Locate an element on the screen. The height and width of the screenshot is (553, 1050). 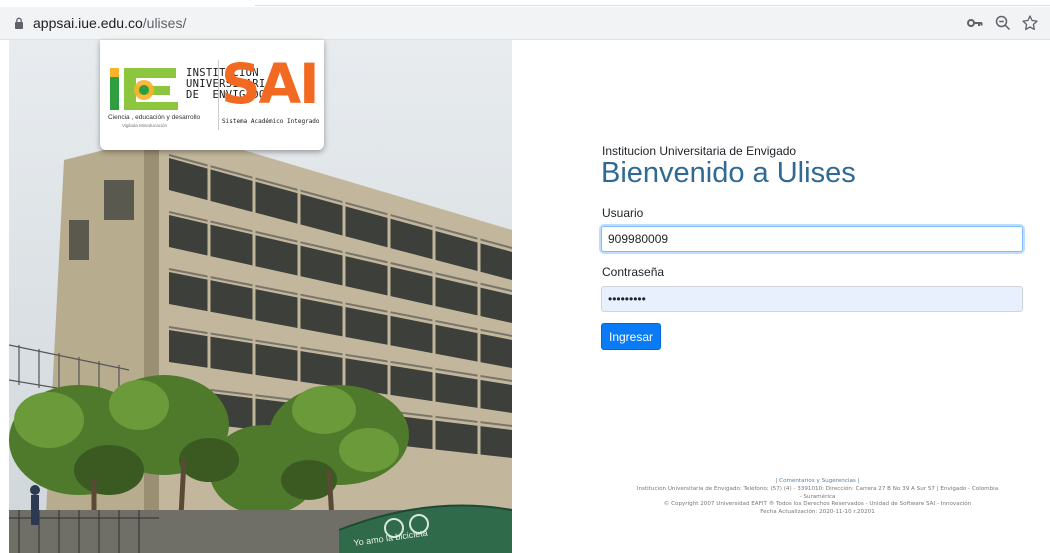
browser-tab-strip is located at coordinates (525, 3).